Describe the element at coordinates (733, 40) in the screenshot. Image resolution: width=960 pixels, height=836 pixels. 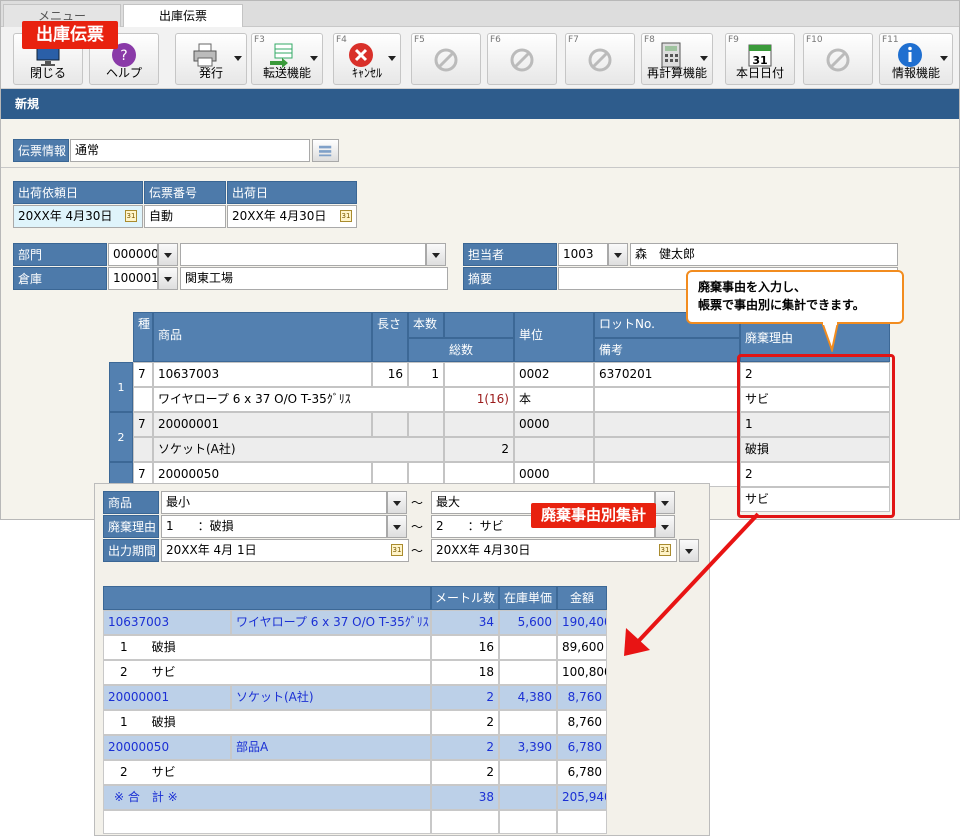
I see `fkey-label: F9` at that location.